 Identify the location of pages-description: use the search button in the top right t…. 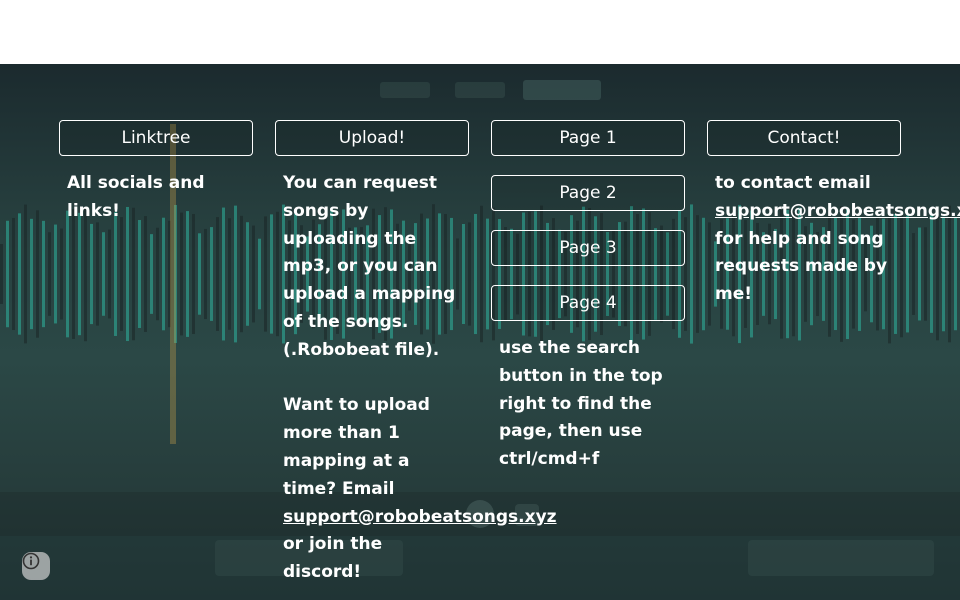
(581, 404).